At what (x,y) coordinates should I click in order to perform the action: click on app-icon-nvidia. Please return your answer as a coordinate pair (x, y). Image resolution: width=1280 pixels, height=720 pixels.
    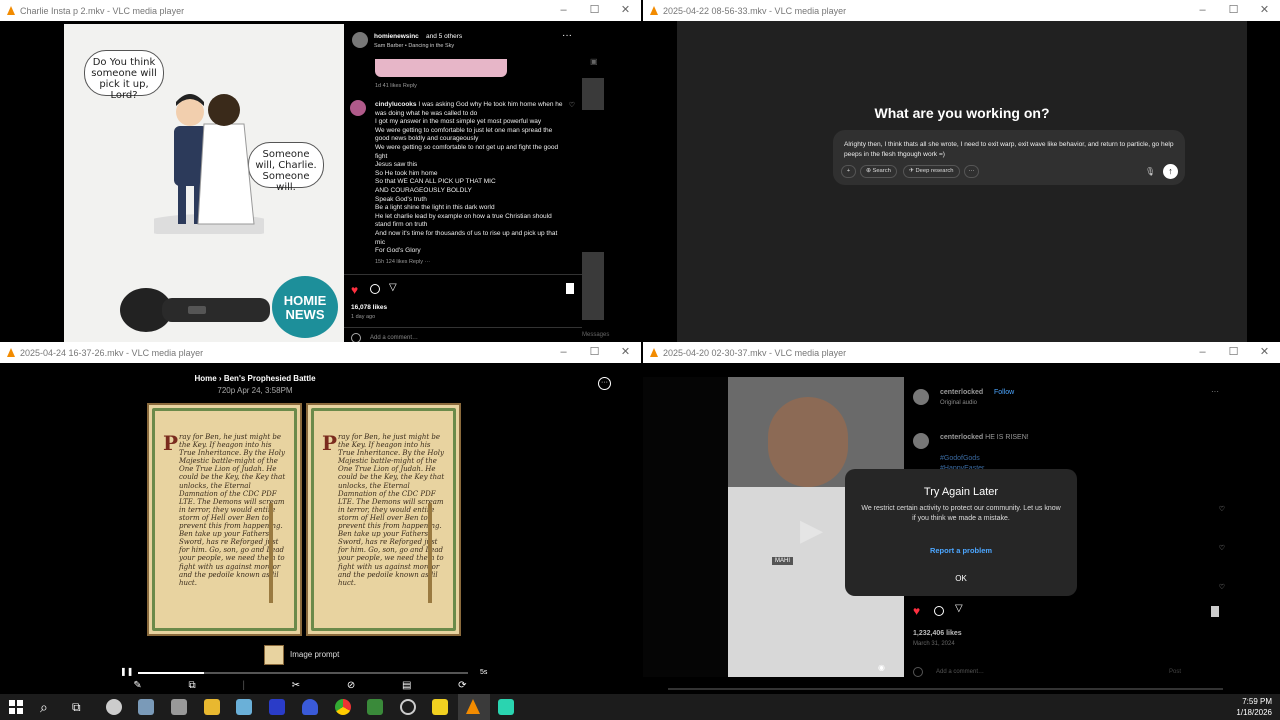
    Looking at the image, I should click on (375, 707).